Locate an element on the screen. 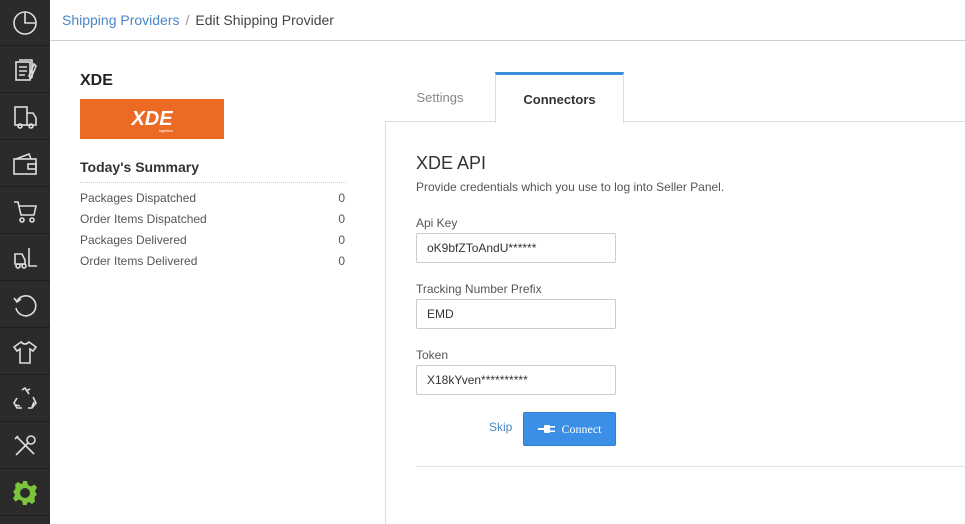 The height and width of the screenshot is (524, 965). forklift-icon is located at coordinates (25, 258).